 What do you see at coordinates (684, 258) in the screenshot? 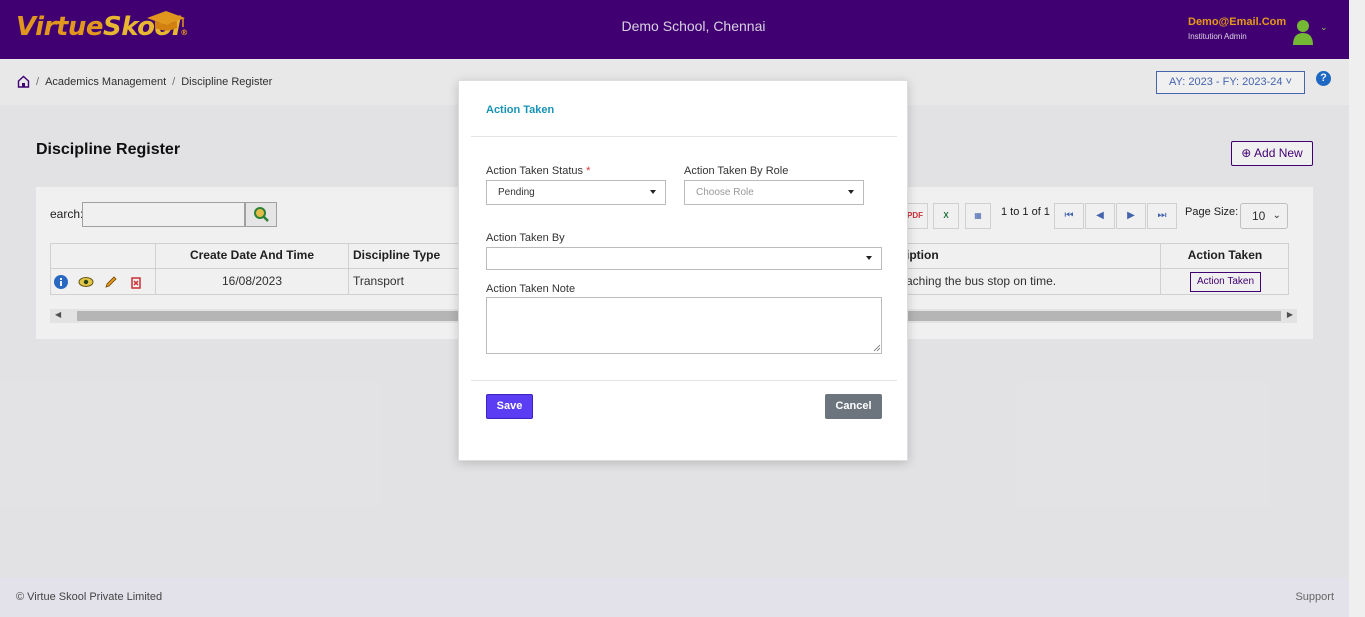
I see `taken-by-select` at bounding box center [684, 258].